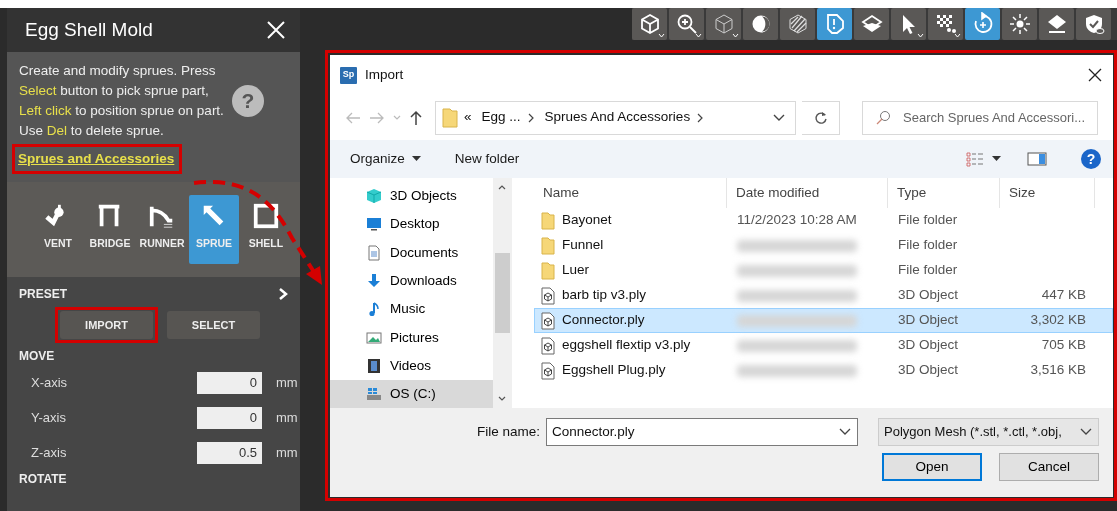 Image resolution: width=1117 pixels, height=511 pixels. I want to click on date-text: 11/2/2023 10:28 AM, so click(796, 220).